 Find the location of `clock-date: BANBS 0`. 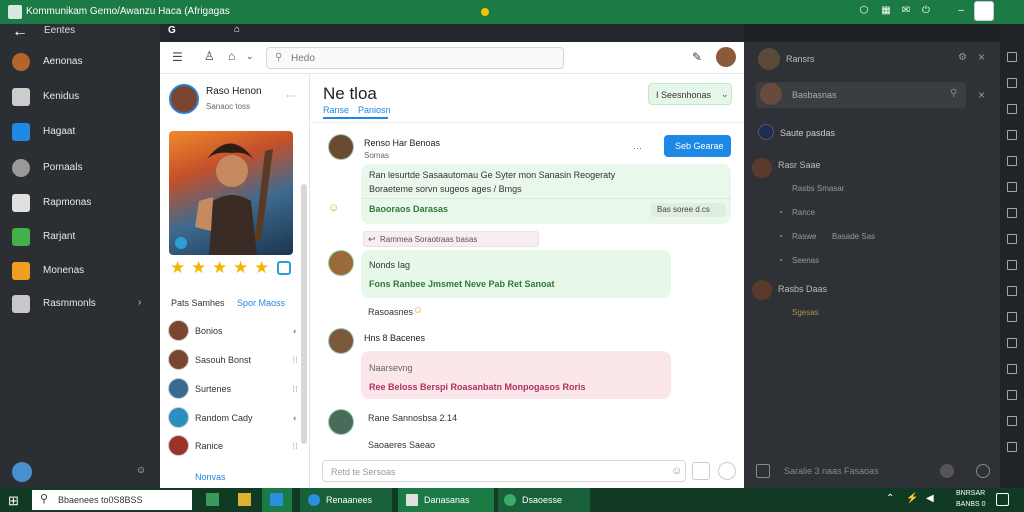

clock-date: BANBS 0 is located at coordinates (971, 504).